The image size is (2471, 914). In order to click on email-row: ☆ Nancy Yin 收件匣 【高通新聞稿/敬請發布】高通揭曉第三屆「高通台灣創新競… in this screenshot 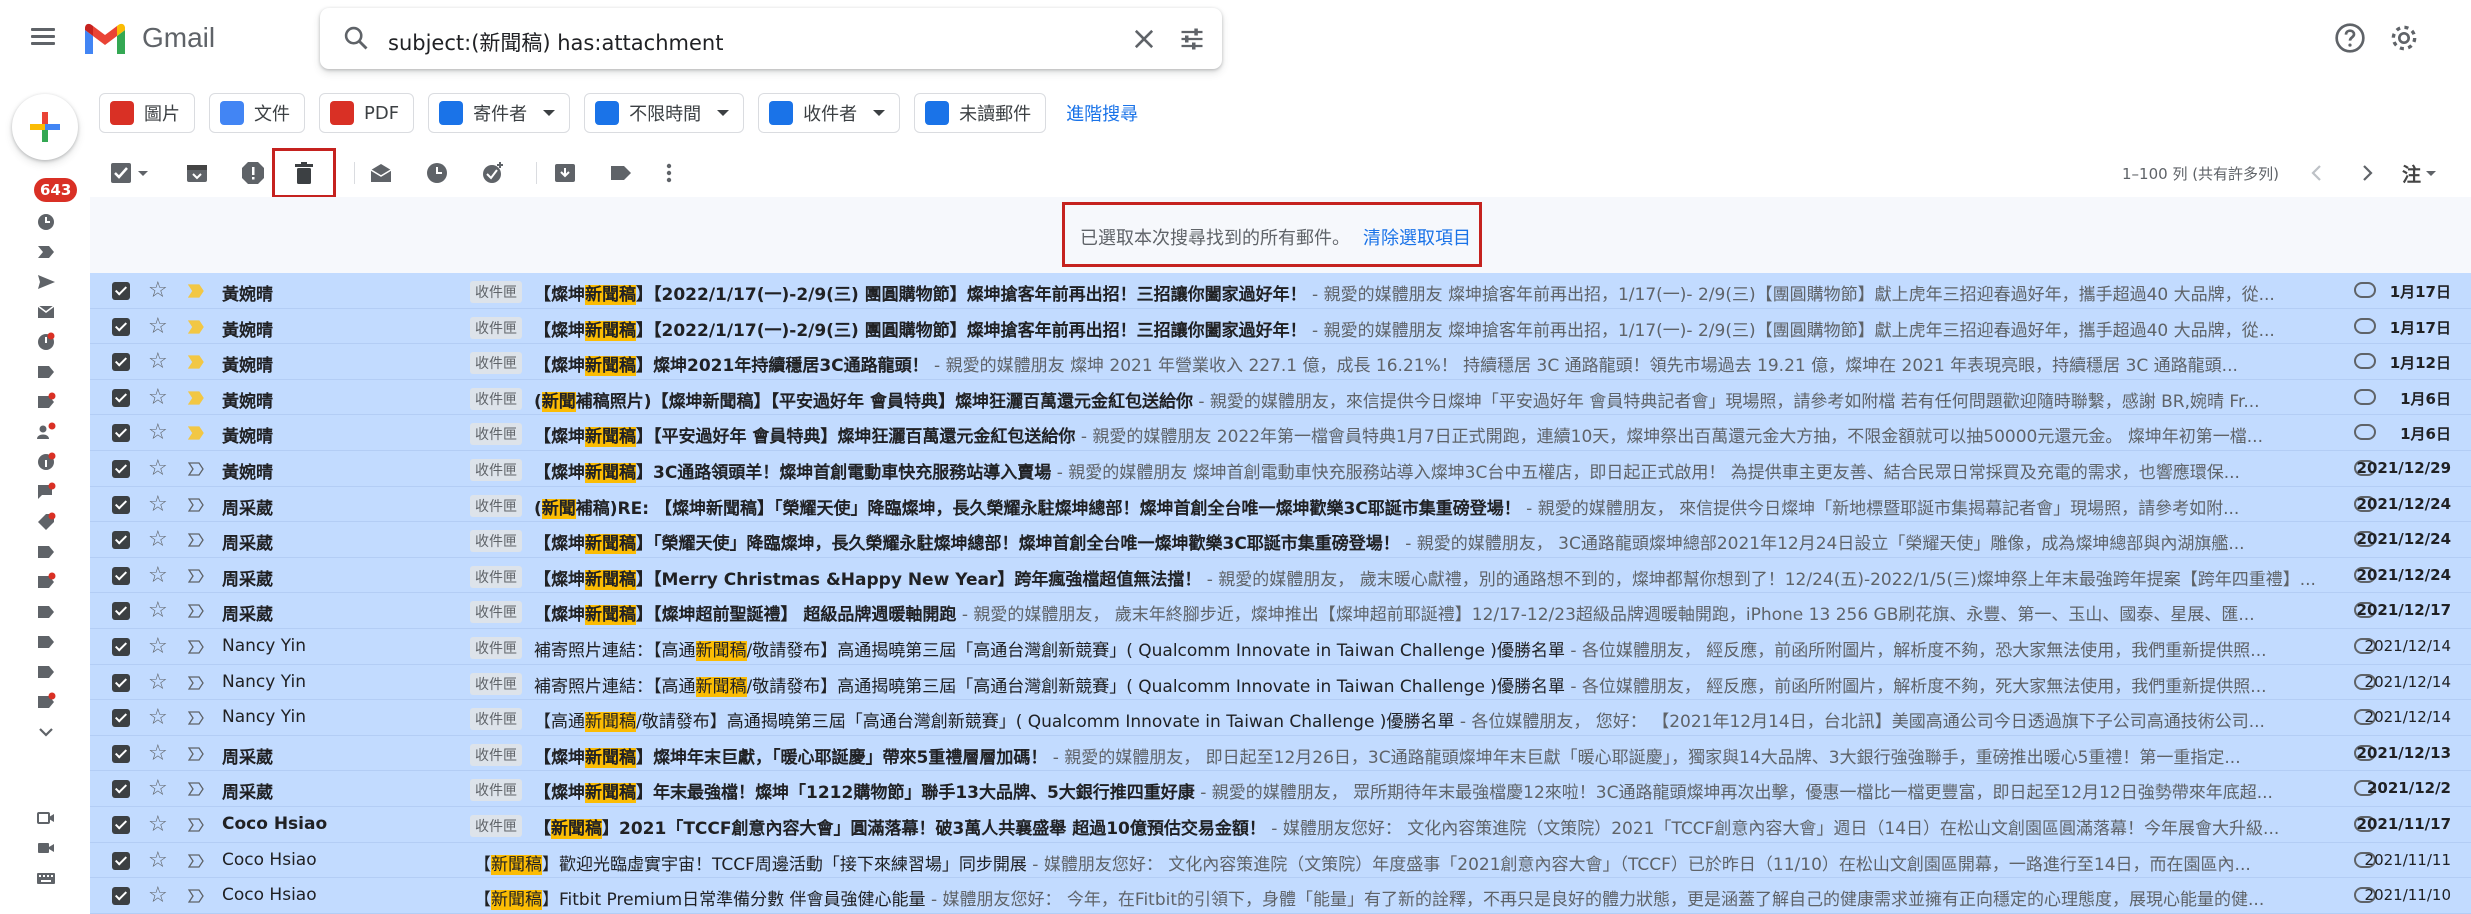, I will do `click(1280, 718)`.